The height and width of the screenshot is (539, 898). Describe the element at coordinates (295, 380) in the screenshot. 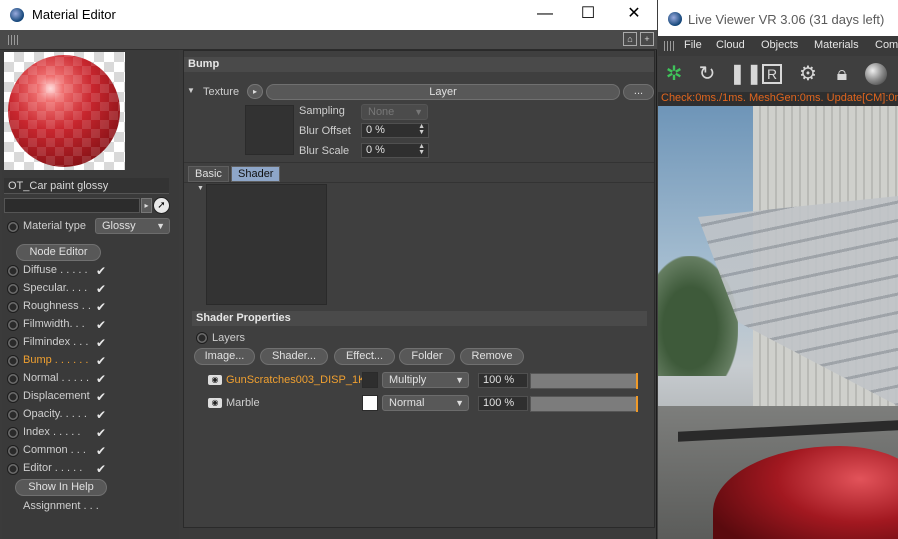

I see `layer-name: GunScratches003_DISP_1K` at that location.